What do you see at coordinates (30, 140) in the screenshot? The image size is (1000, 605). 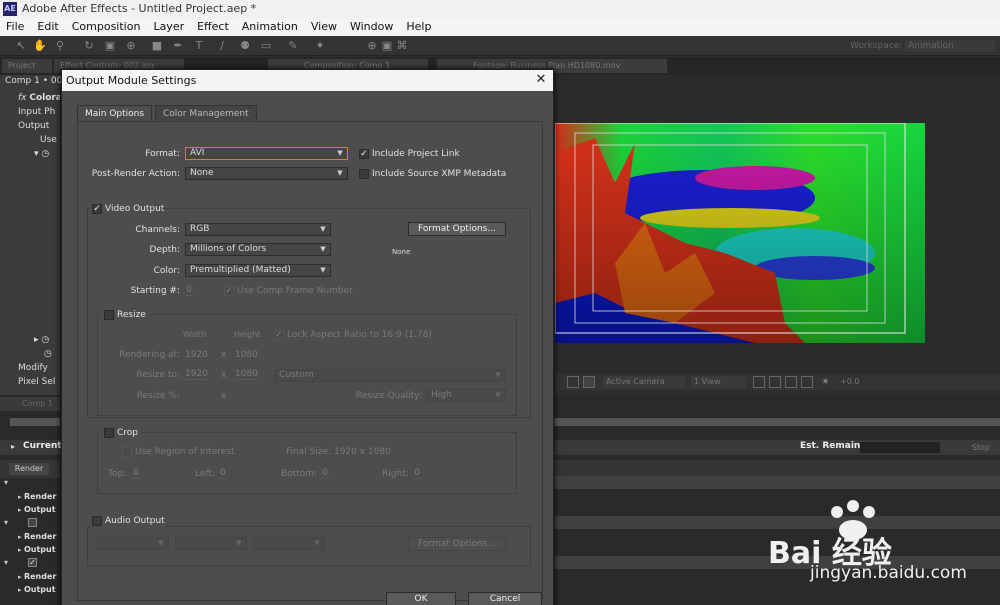 I see `effect-row-use: Use` at bounding box center [30, 140].